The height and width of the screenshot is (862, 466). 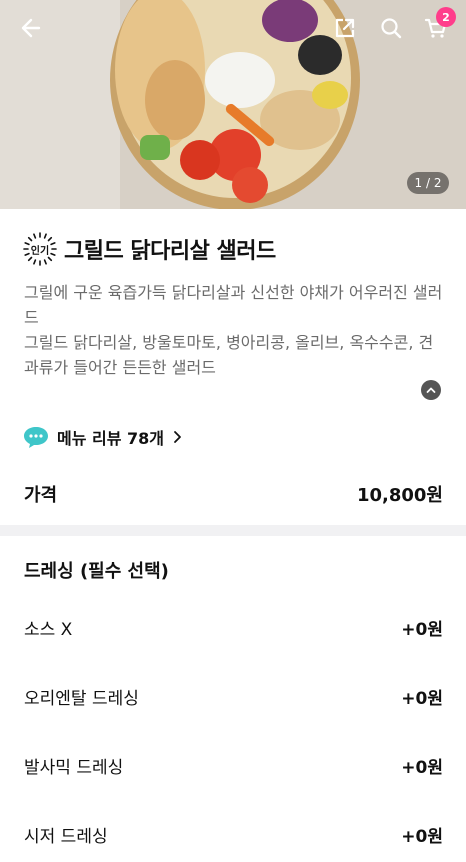 I want to click on dressing-option-label: 발사믹 드레싱, so click(x=74, y=768).